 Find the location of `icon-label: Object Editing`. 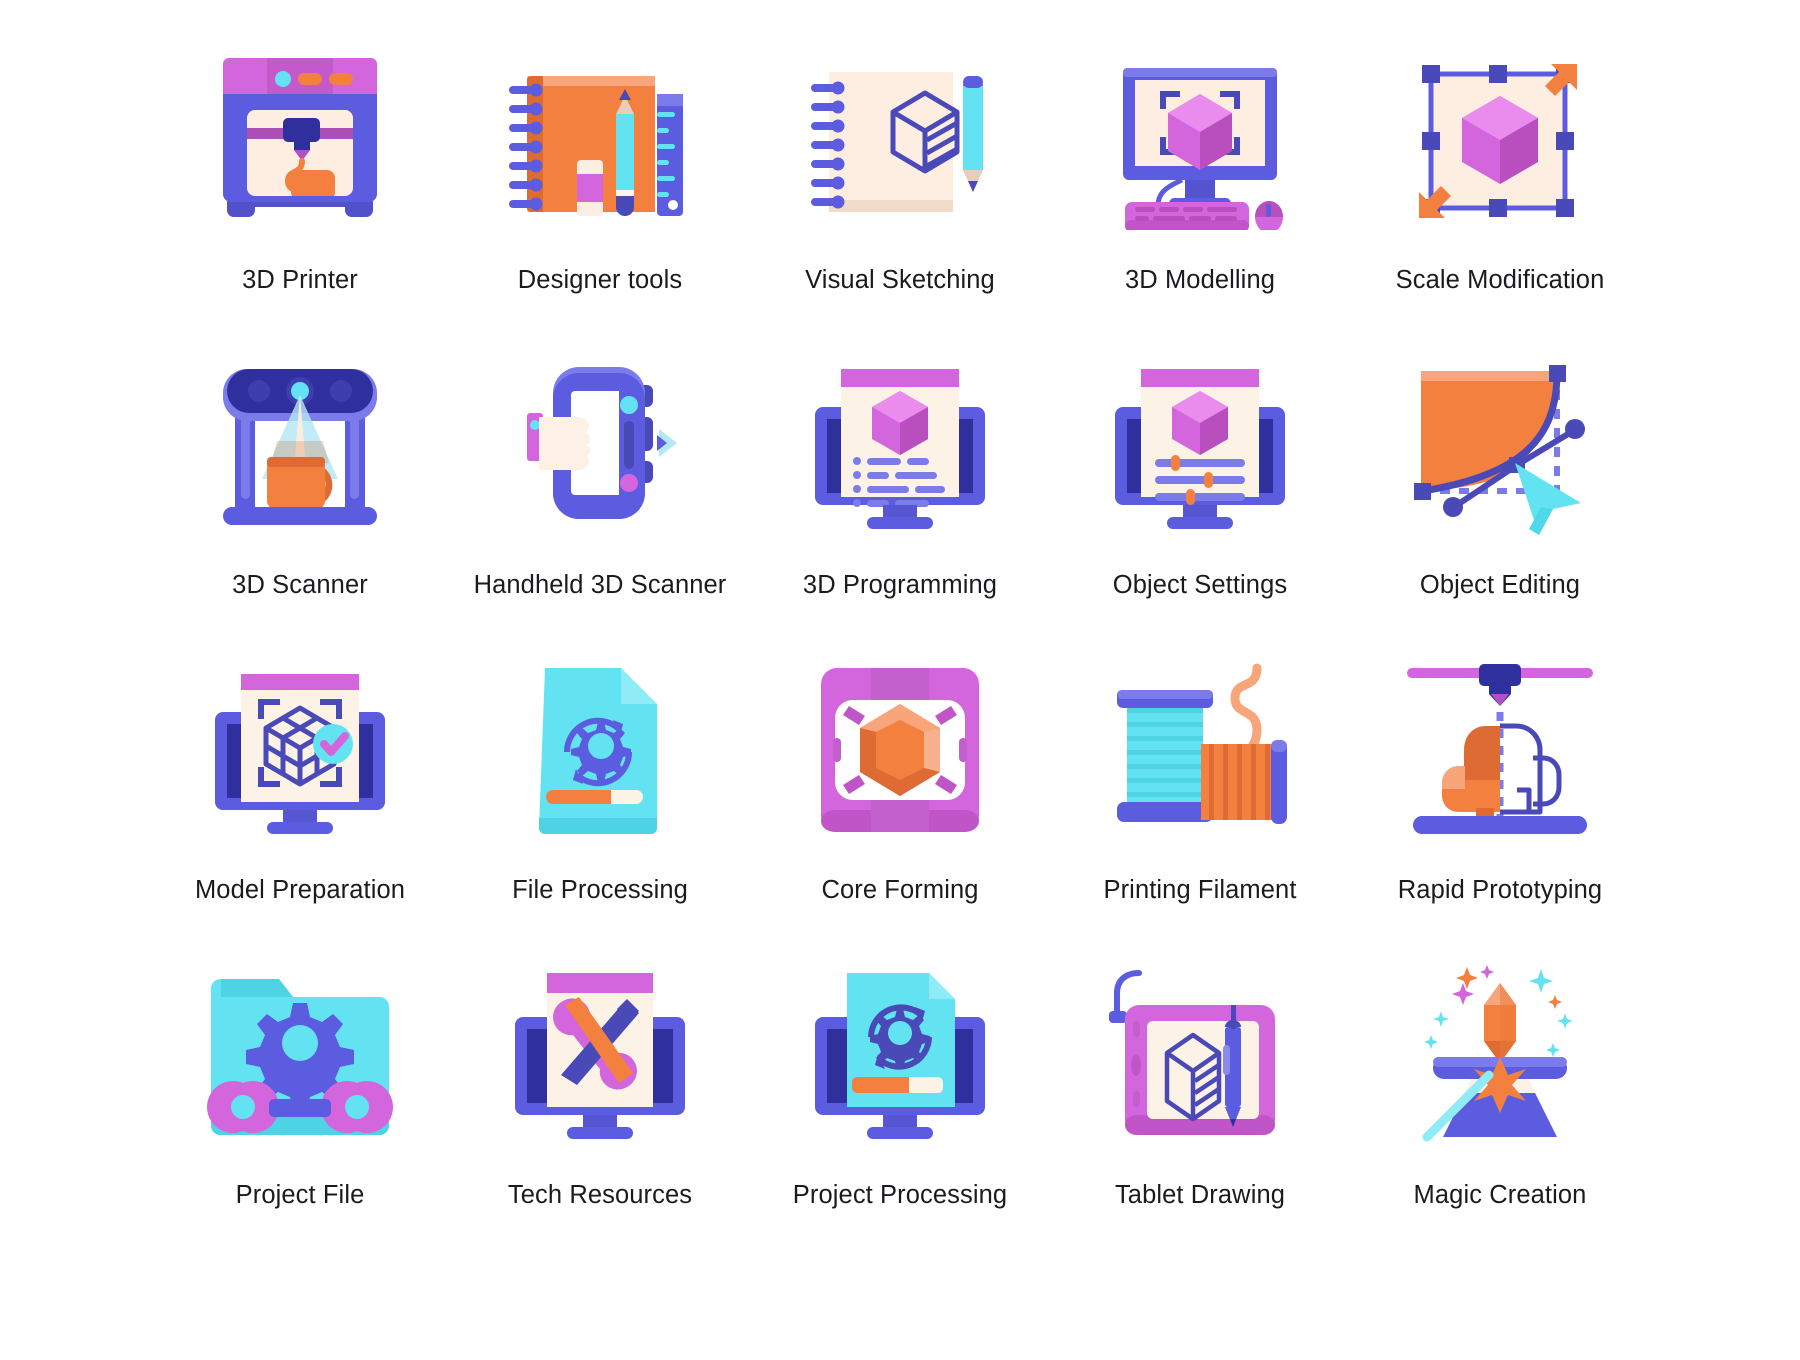

icon-label: Object Editing is located at coordinates (1500, 585).